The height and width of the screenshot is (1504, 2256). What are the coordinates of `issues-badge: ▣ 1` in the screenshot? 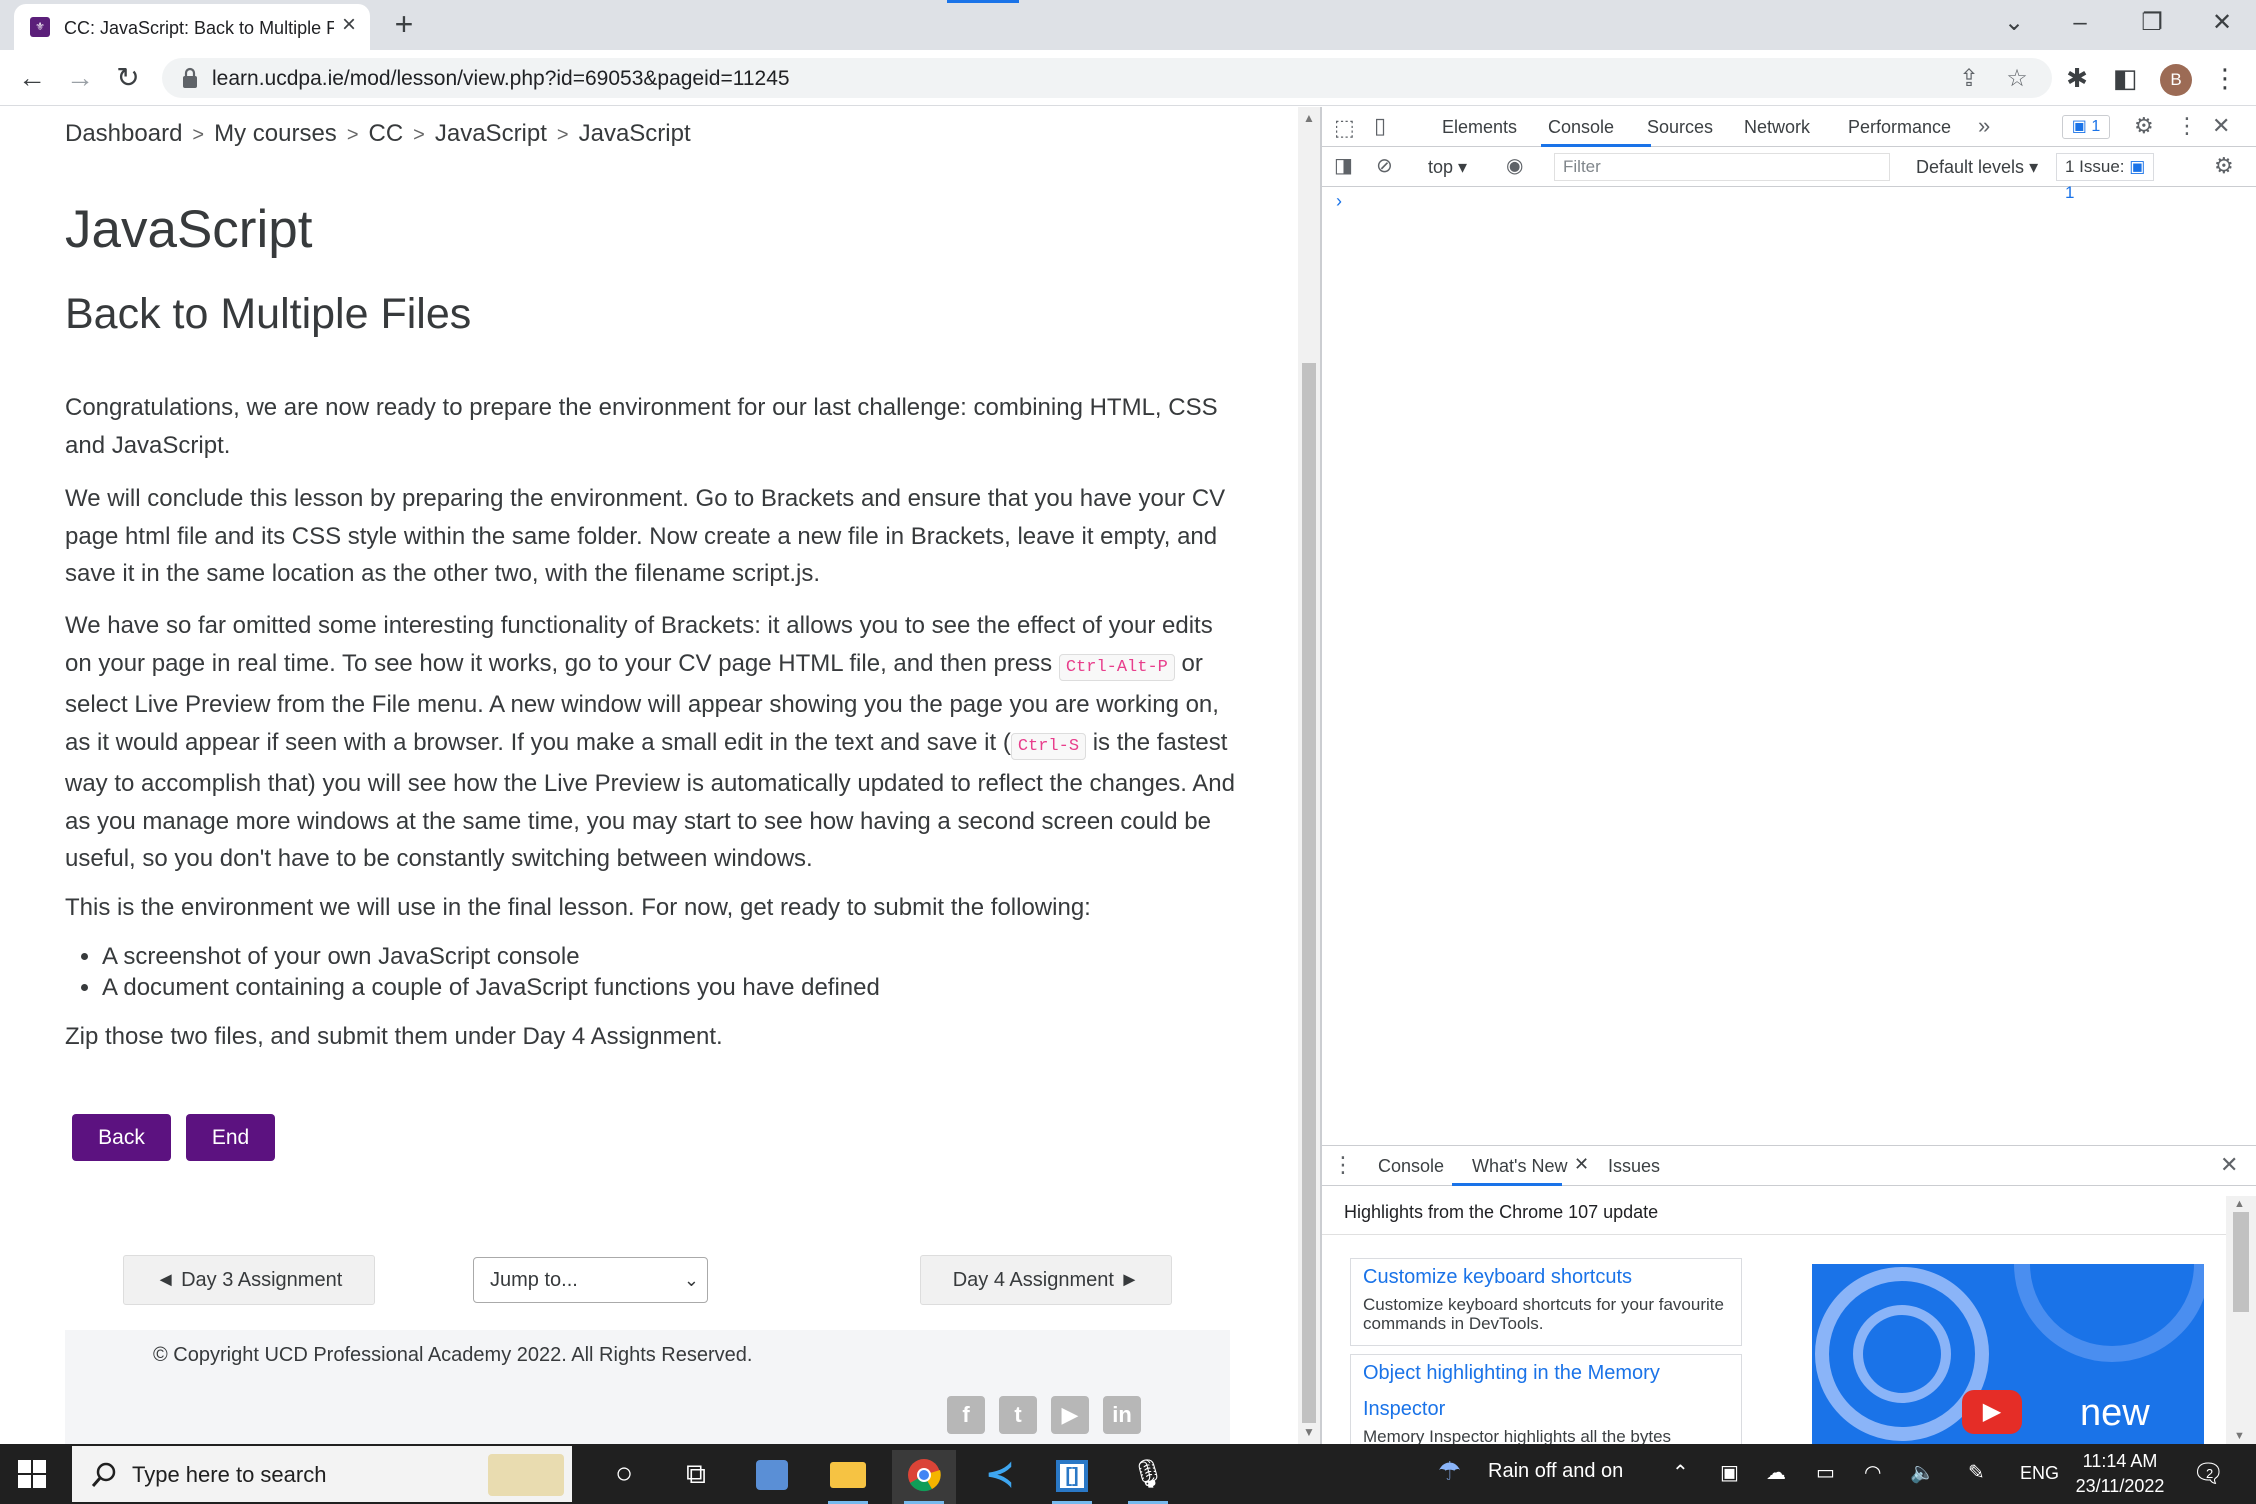 It's located at (2086, 127).